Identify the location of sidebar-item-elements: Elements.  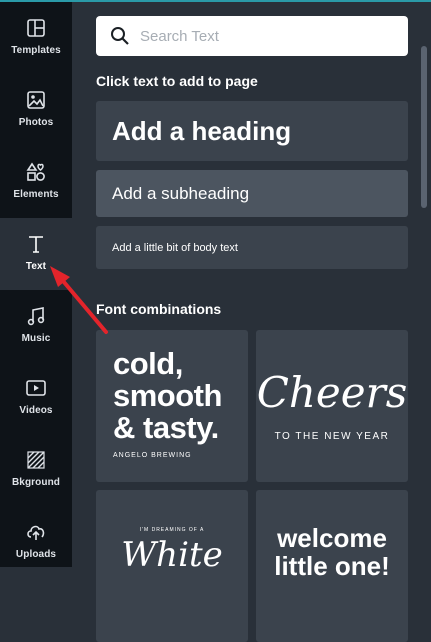
(36, 182).